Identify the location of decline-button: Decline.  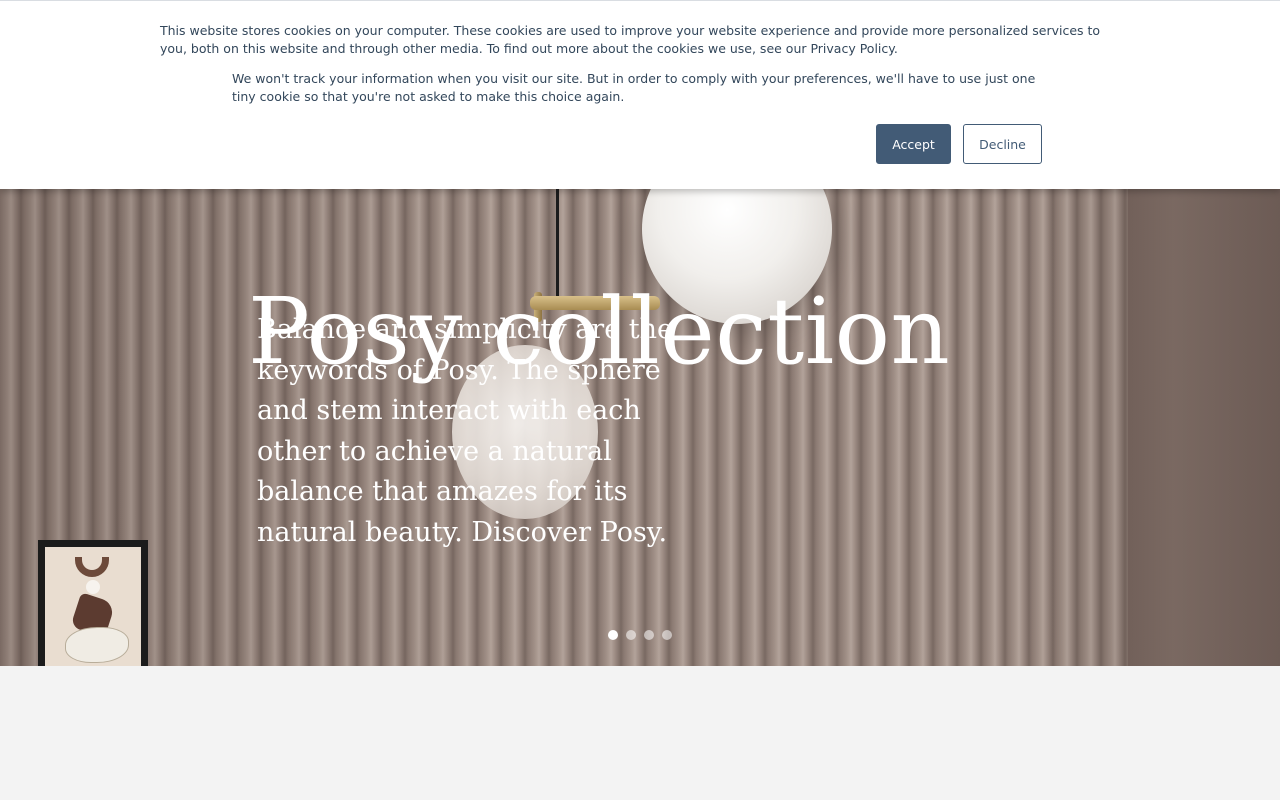
(1002, 144).